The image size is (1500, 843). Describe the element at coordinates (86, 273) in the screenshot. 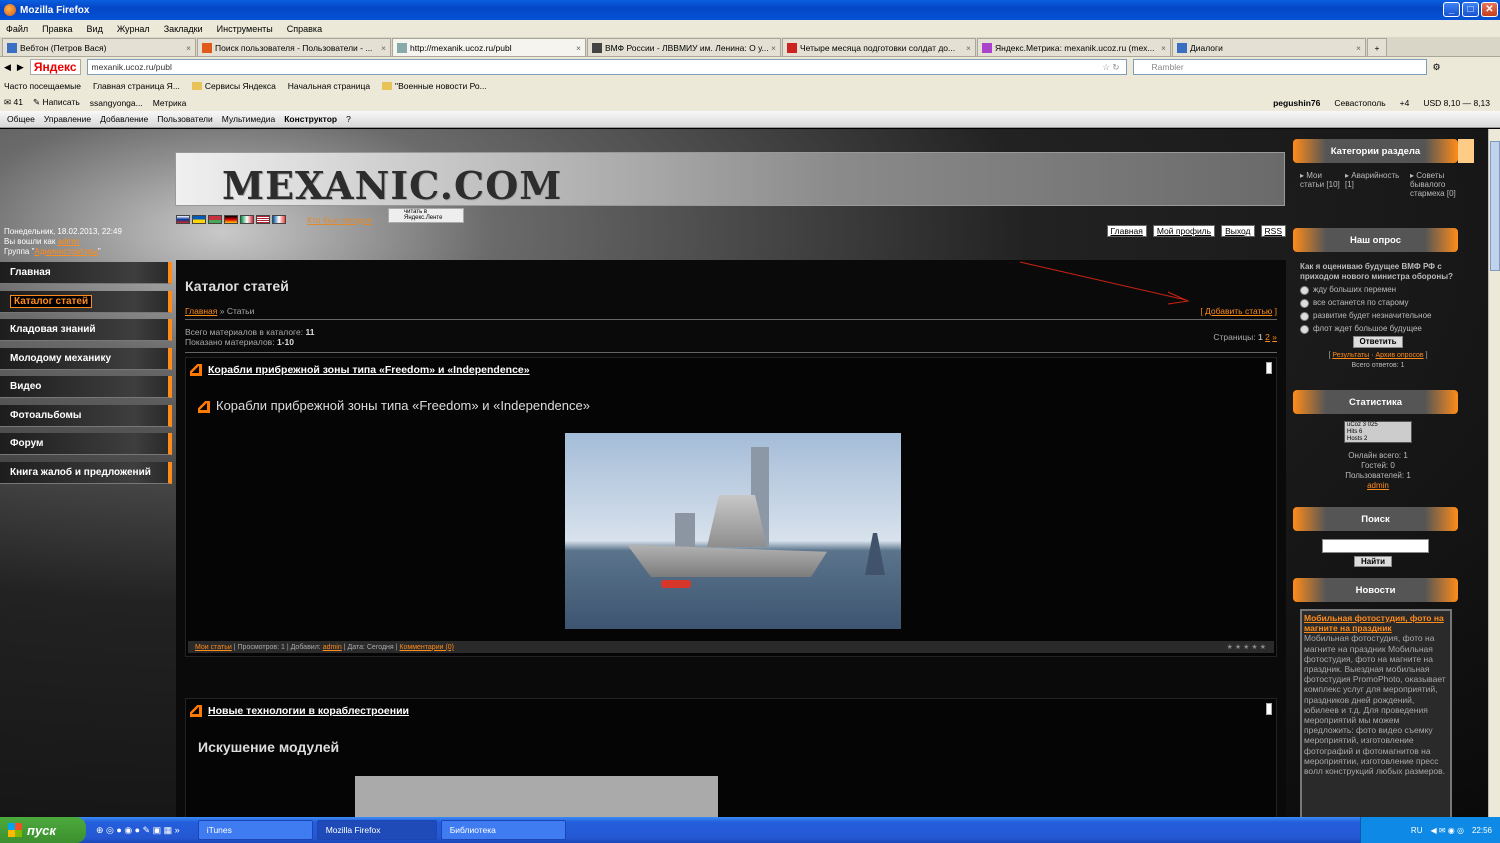

I see `menu-item-home: Главная` at that location.